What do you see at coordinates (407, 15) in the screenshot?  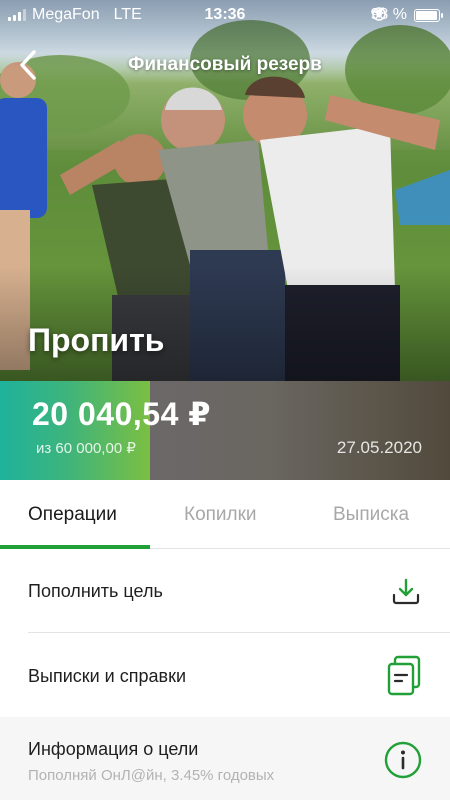 I see `status-bar-right: 98 %` at bounding box center [407, 15].